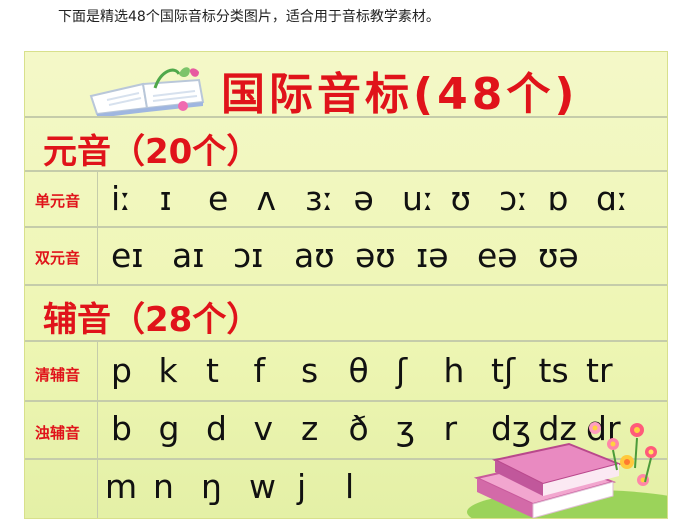 The image size is (692, 529). I want to click on poster-title: 国际音标(48个), so click(400, 94).